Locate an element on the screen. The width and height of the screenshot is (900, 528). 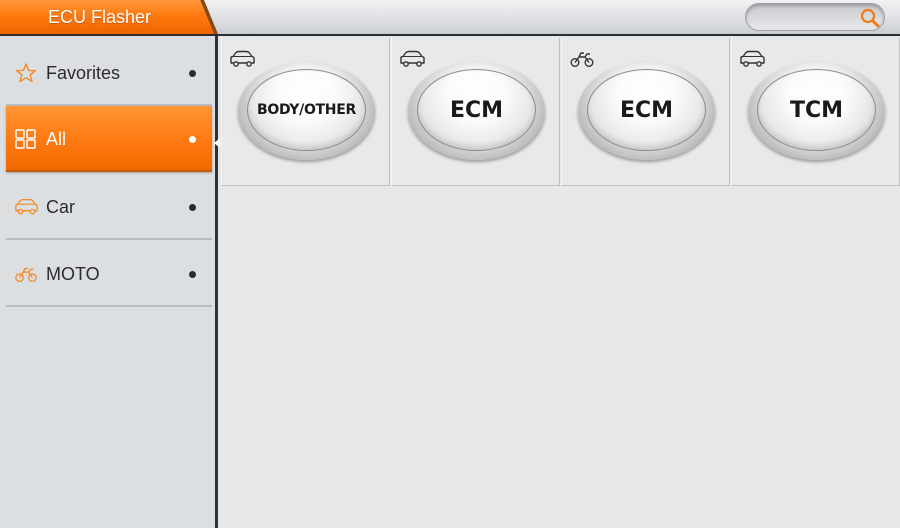
module-tile-ecm-moto: ECM is located at coordinates (645, 112).